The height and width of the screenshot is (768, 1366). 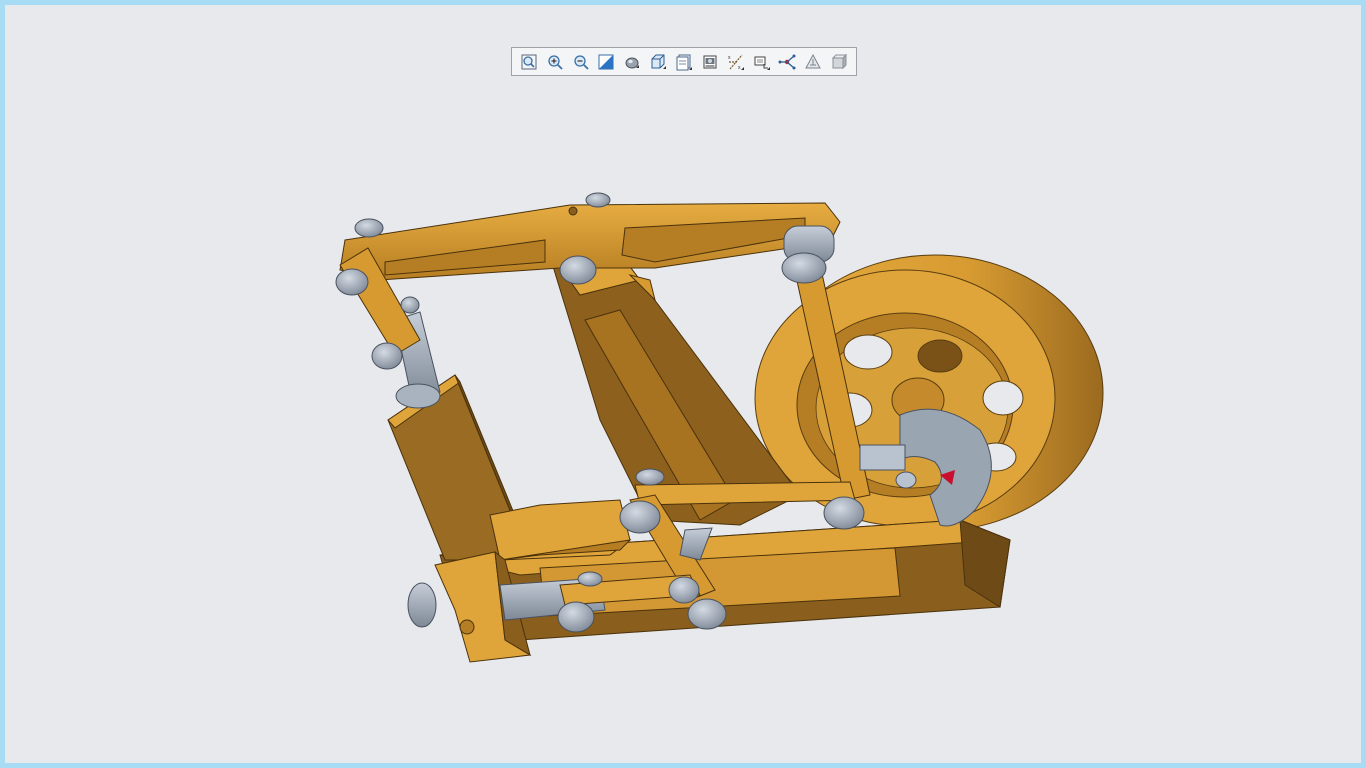 I want to click on zoom-in-icon, so click(x=555, y=62).